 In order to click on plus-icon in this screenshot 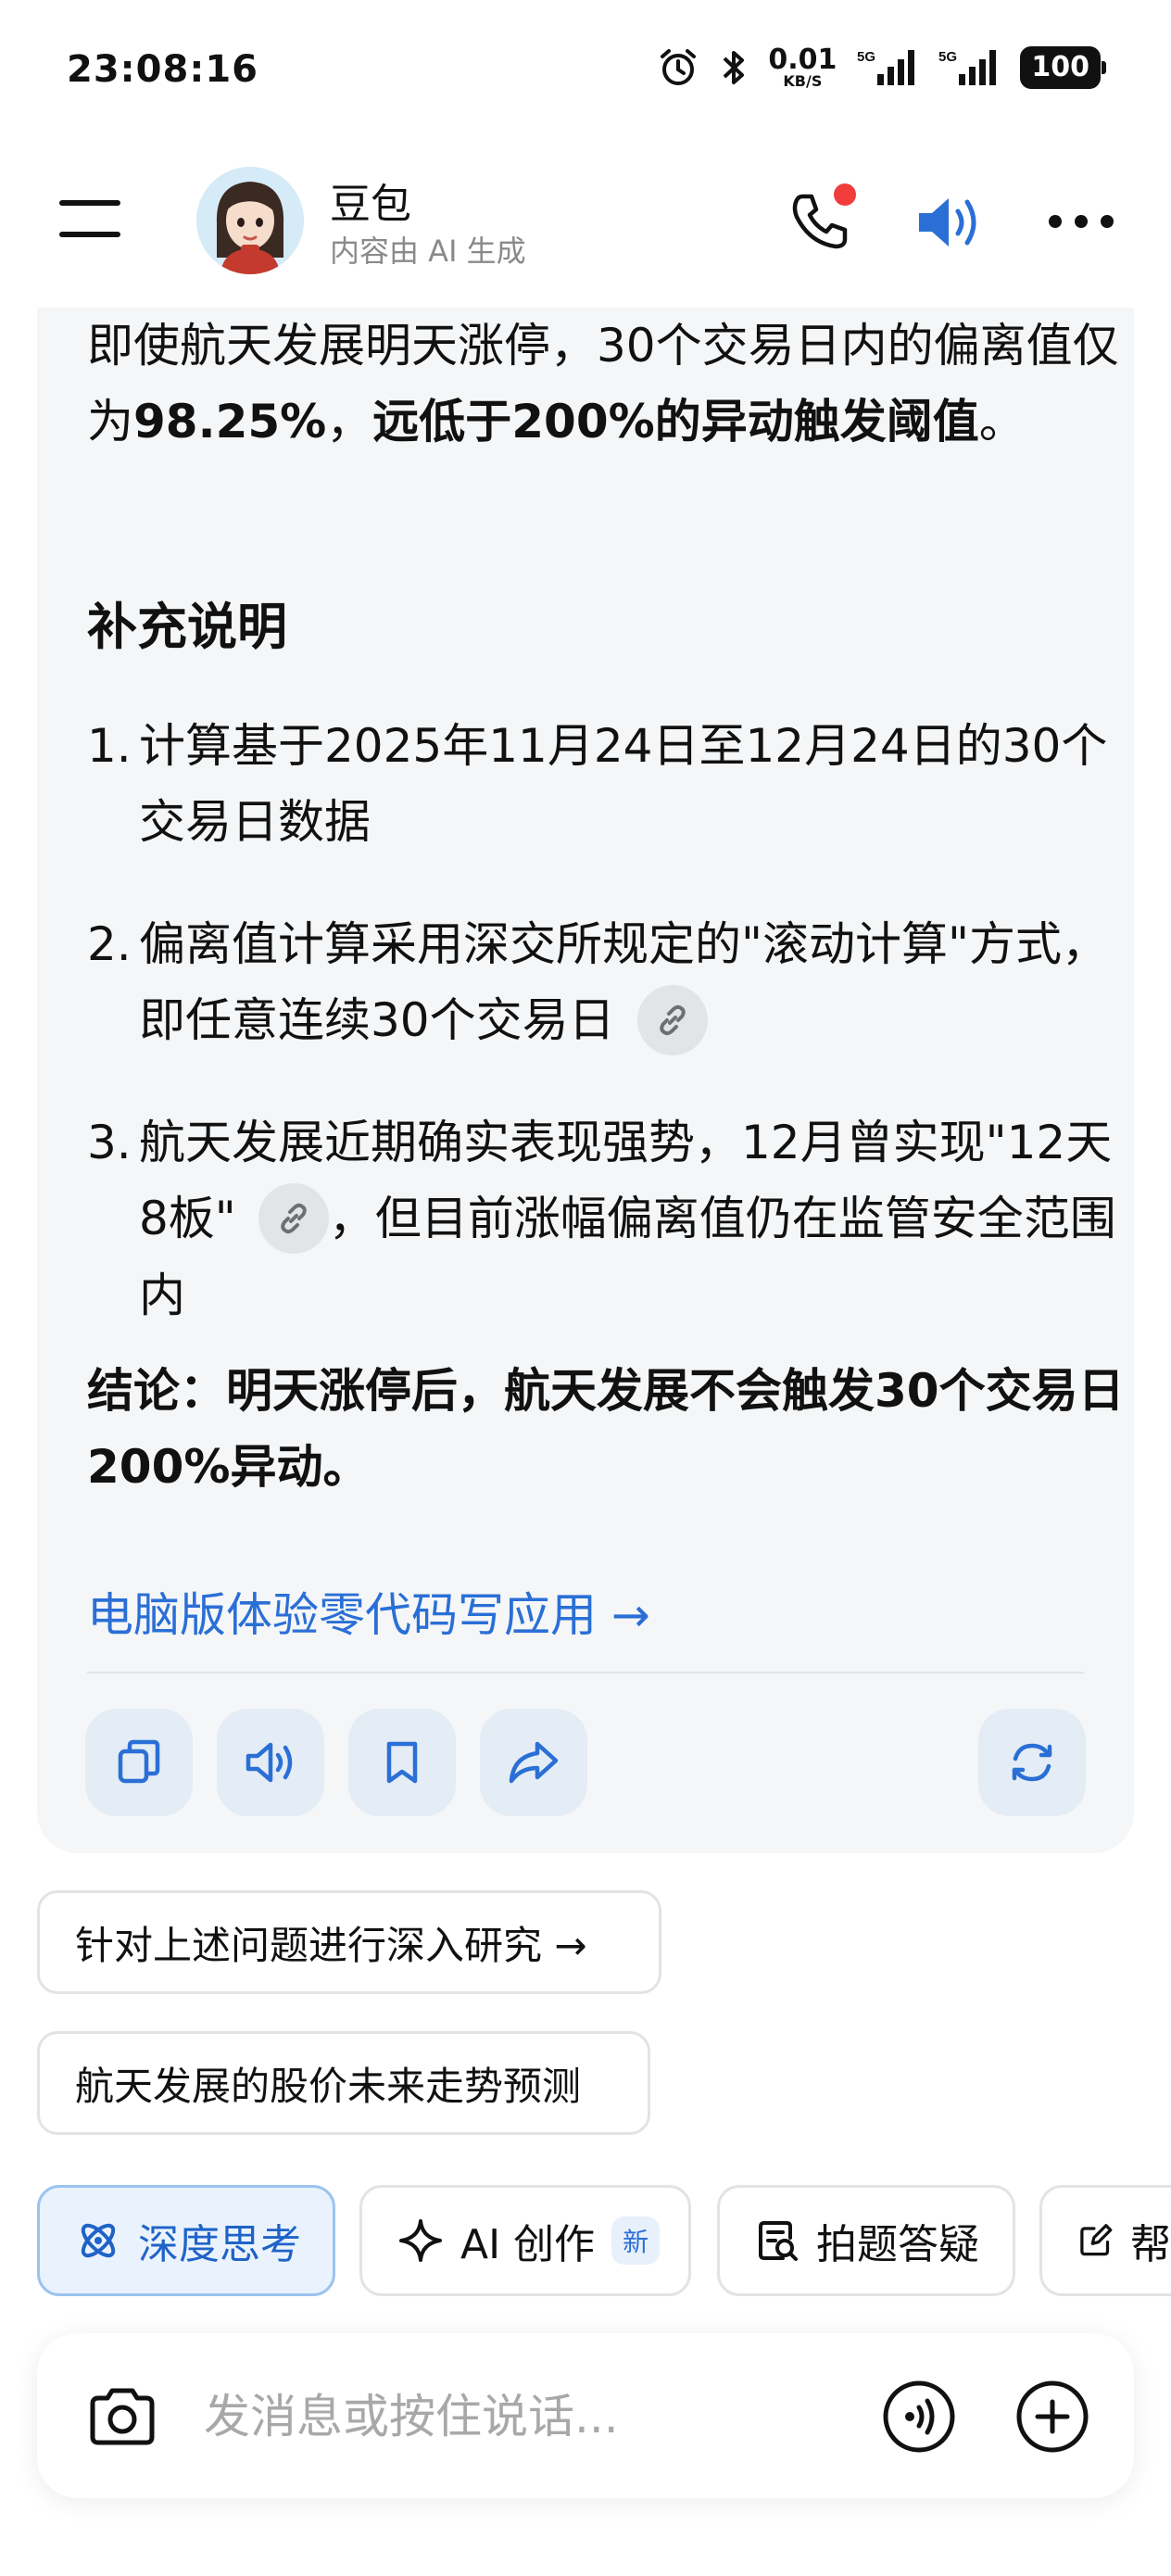, I will do `click(1053, 2417)`.